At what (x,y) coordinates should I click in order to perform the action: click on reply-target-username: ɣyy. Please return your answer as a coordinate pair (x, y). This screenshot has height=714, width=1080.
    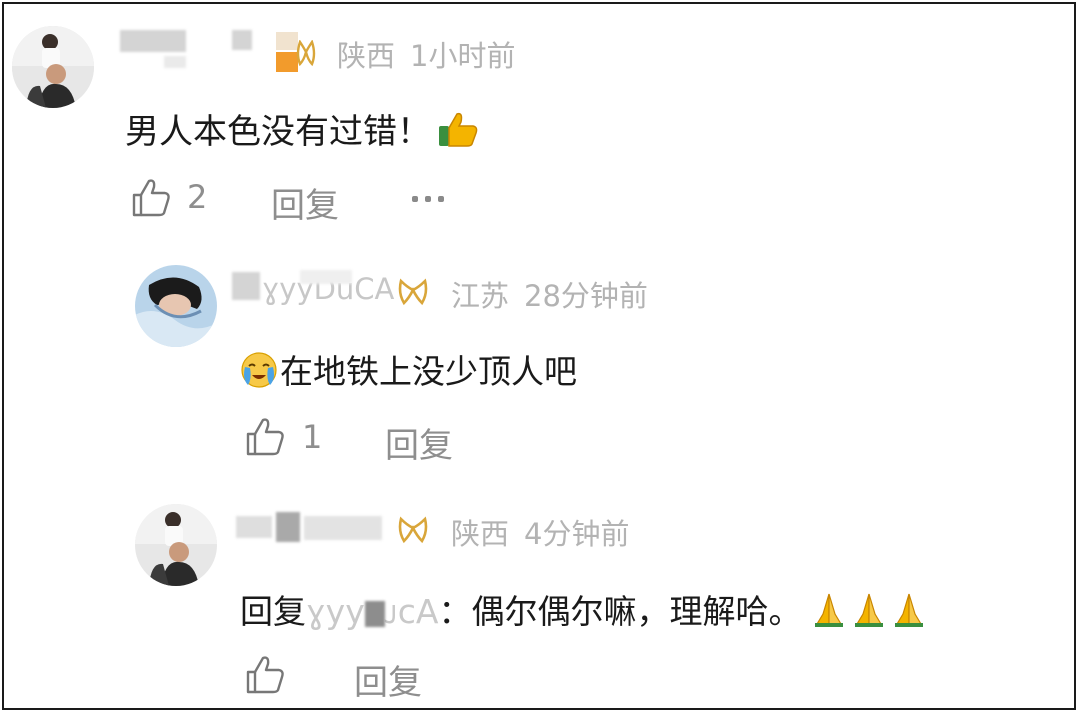
    Looking at the image, I should click on (335, 611).